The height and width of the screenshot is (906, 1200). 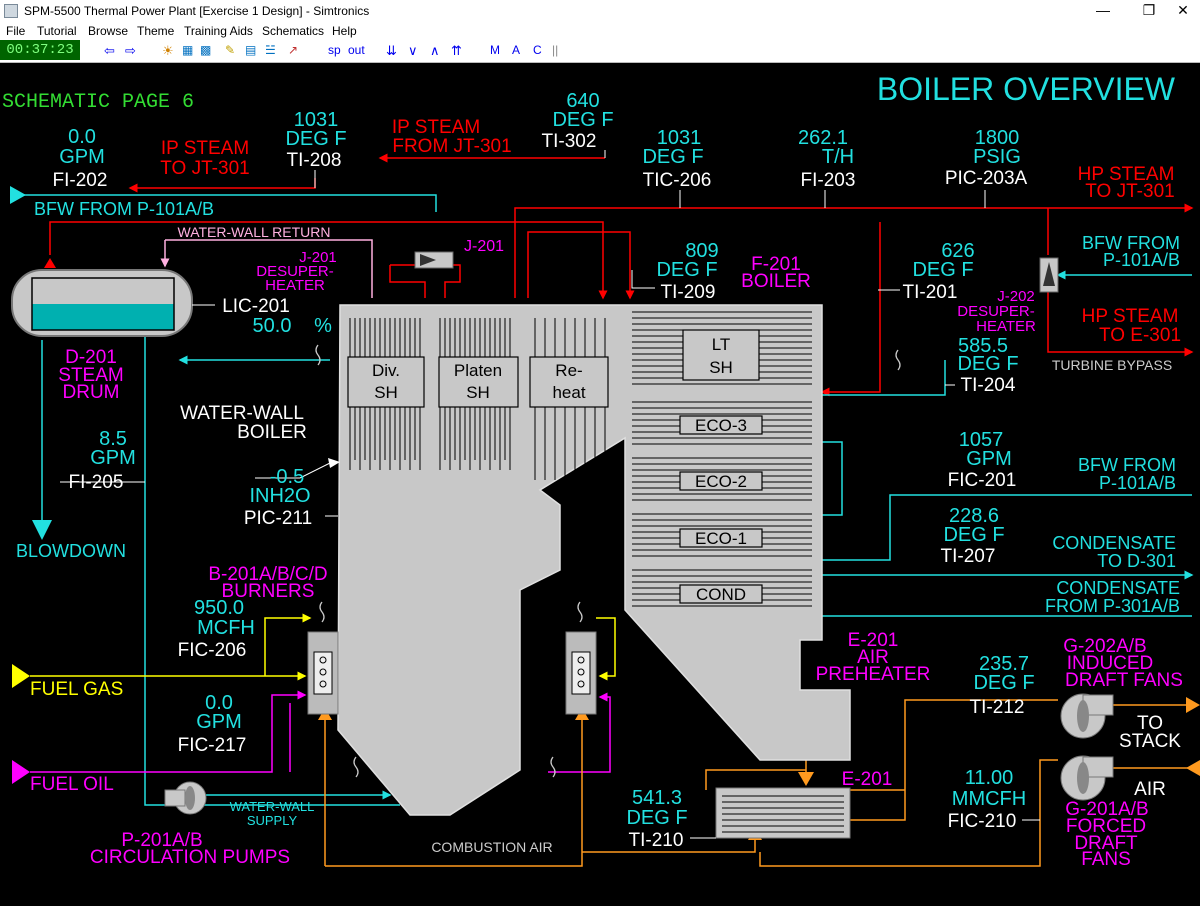 What do you see at coordinates (997, 707) in the screenshot?
I see `ti212-tag: TI-212` at bounding box center [997, 707].